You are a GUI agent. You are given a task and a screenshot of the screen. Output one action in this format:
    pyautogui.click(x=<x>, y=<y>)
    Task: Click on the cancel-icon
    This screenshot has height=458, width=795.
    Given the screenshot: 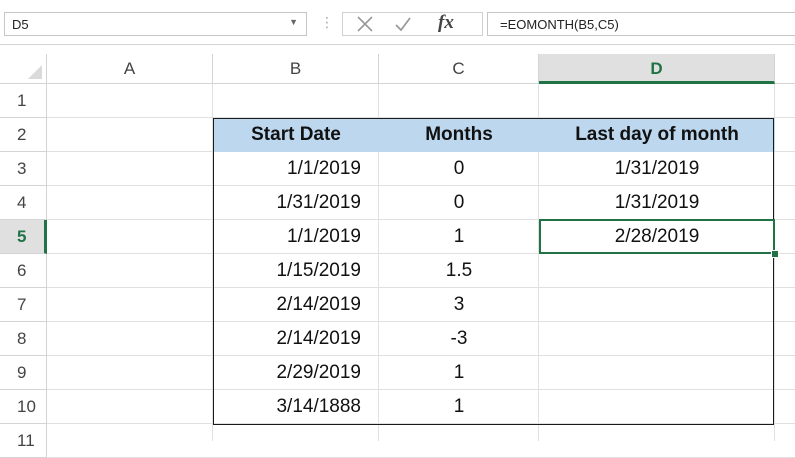 What is the action you would take?
    pyautogui.click(x=365, y=26)
    